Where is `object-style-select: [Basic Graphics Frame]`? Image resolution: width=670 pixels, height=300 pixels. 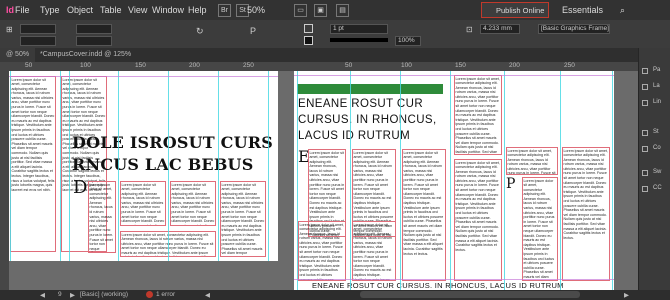
object-style-select: [Basic Graphics Frame] is located at coordinates (574, 29).